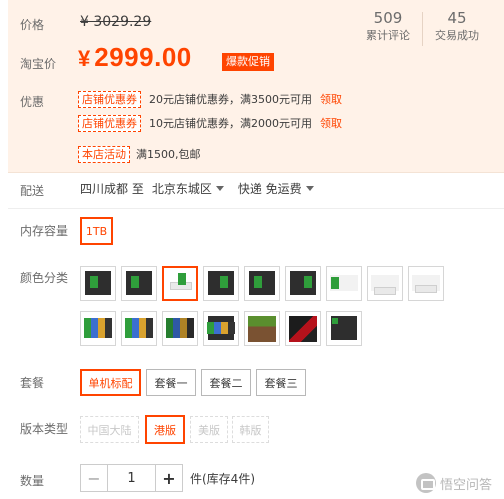 The height and width of the screenshot is (499, 504). I want to click on coupon-row: 店铺优惠券 10元店铺优惠券，满2000元可用 领取, so click(210, 123).